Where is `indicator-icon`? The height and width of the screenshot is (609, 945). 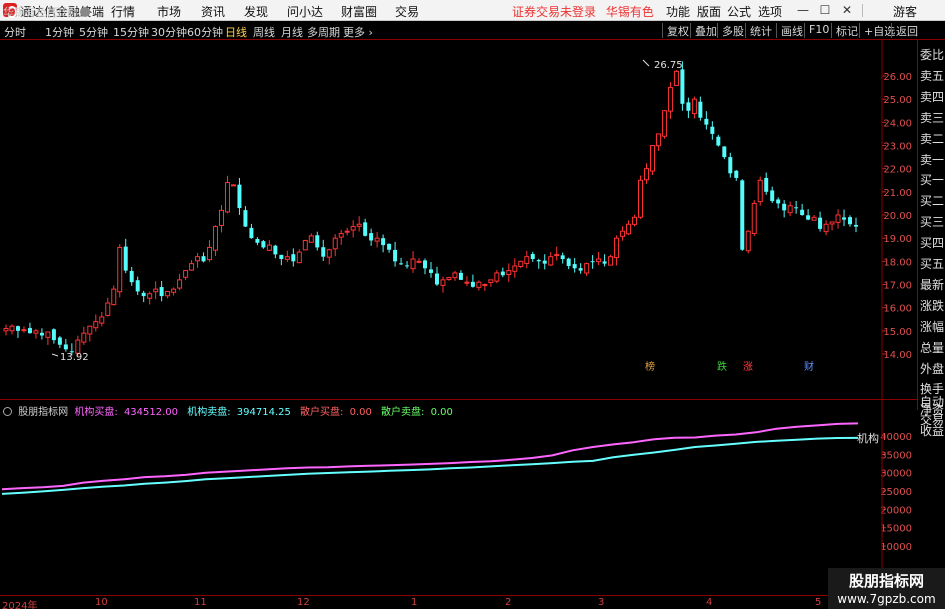 indicator-icon is located at coordinates (7, 411).